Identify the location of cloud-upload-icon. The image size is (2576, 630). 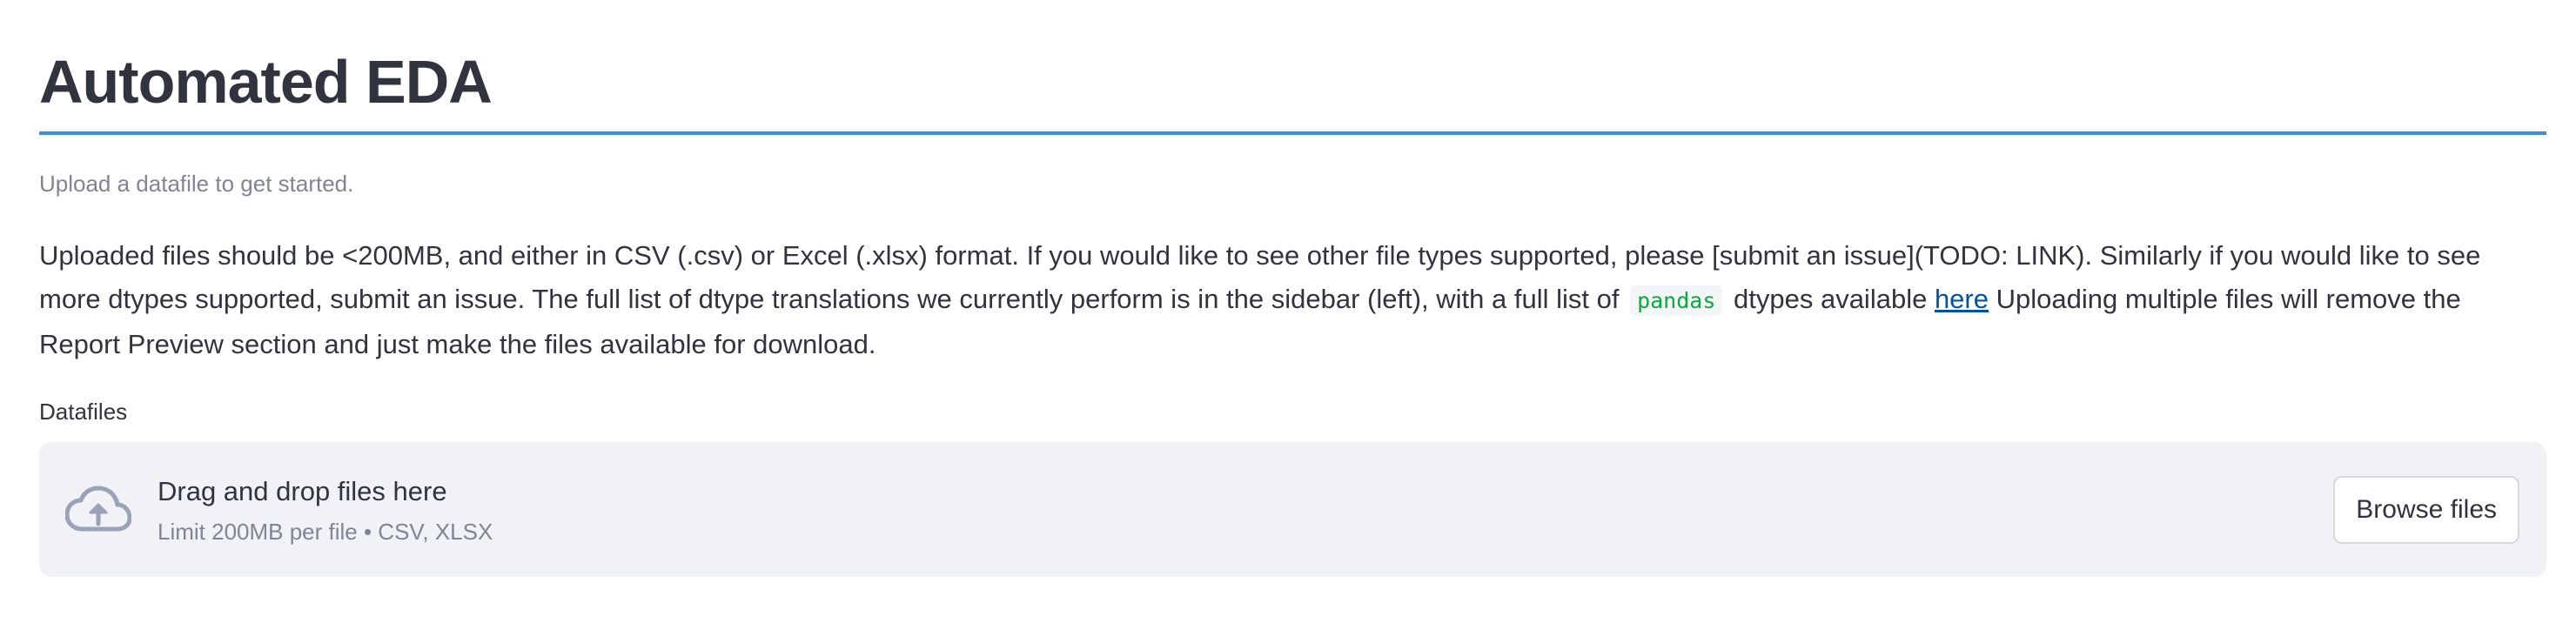
(98, 509).